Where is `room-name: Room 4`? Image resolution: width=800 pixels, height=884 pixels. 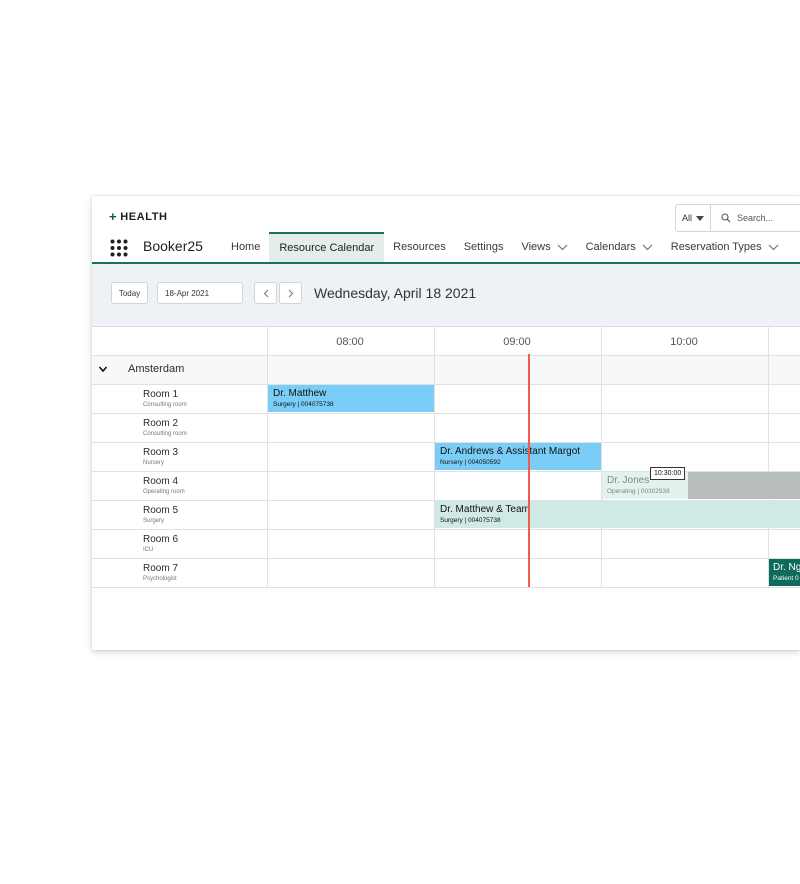 room-name: Room 4 is located at coordinates (161, 481).